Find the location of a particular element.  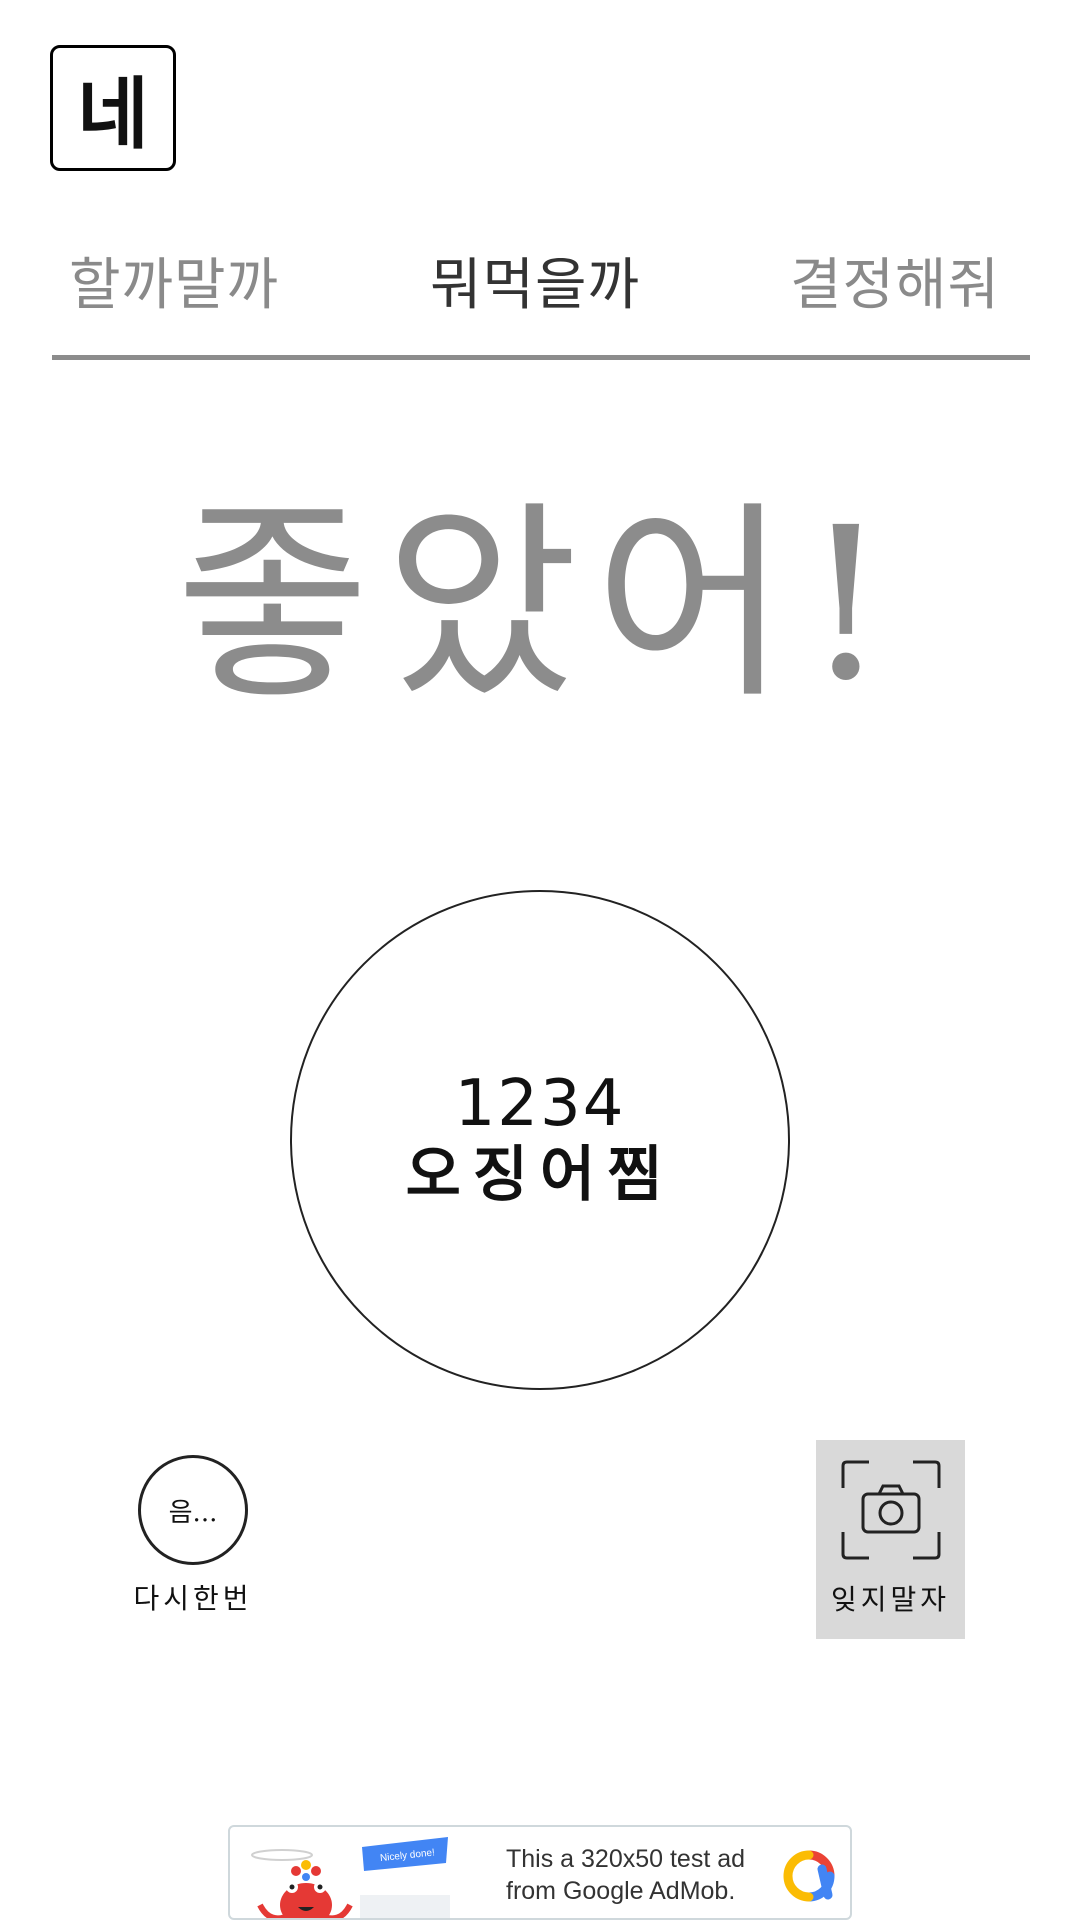

tab-mwomeogeulkka: 뭐먹을까 is located at coordinates (535, 280).